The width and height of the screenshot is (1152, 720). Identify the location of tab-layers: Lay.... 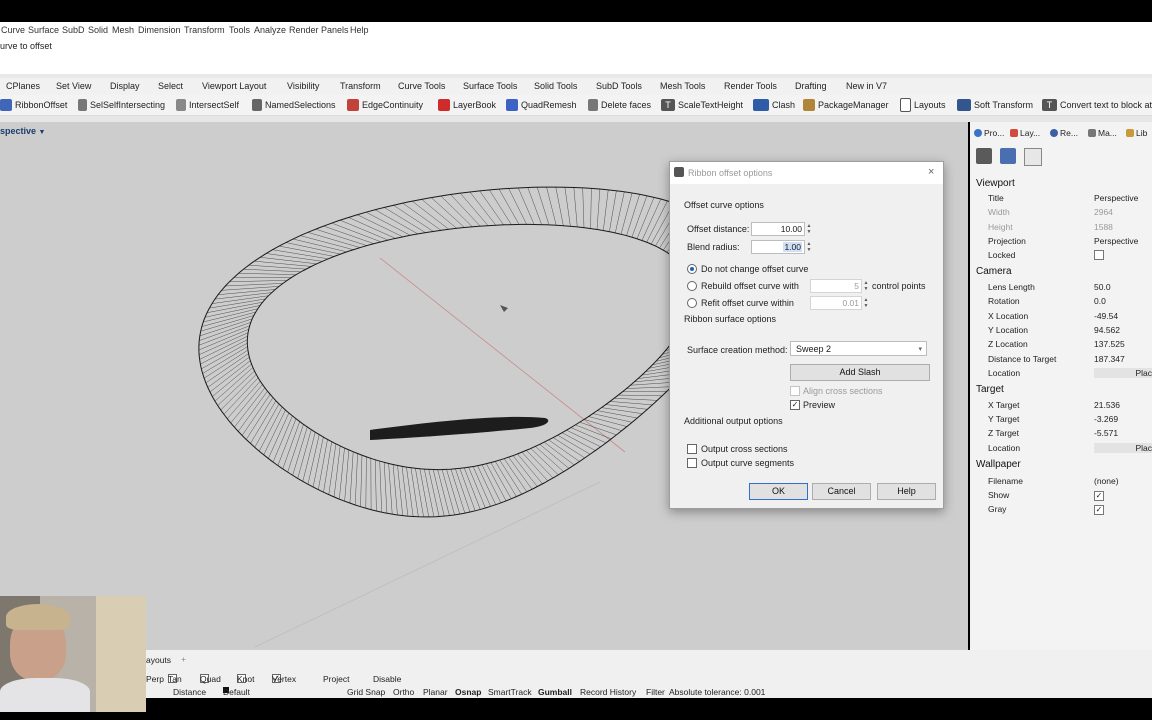
(1025, 133).